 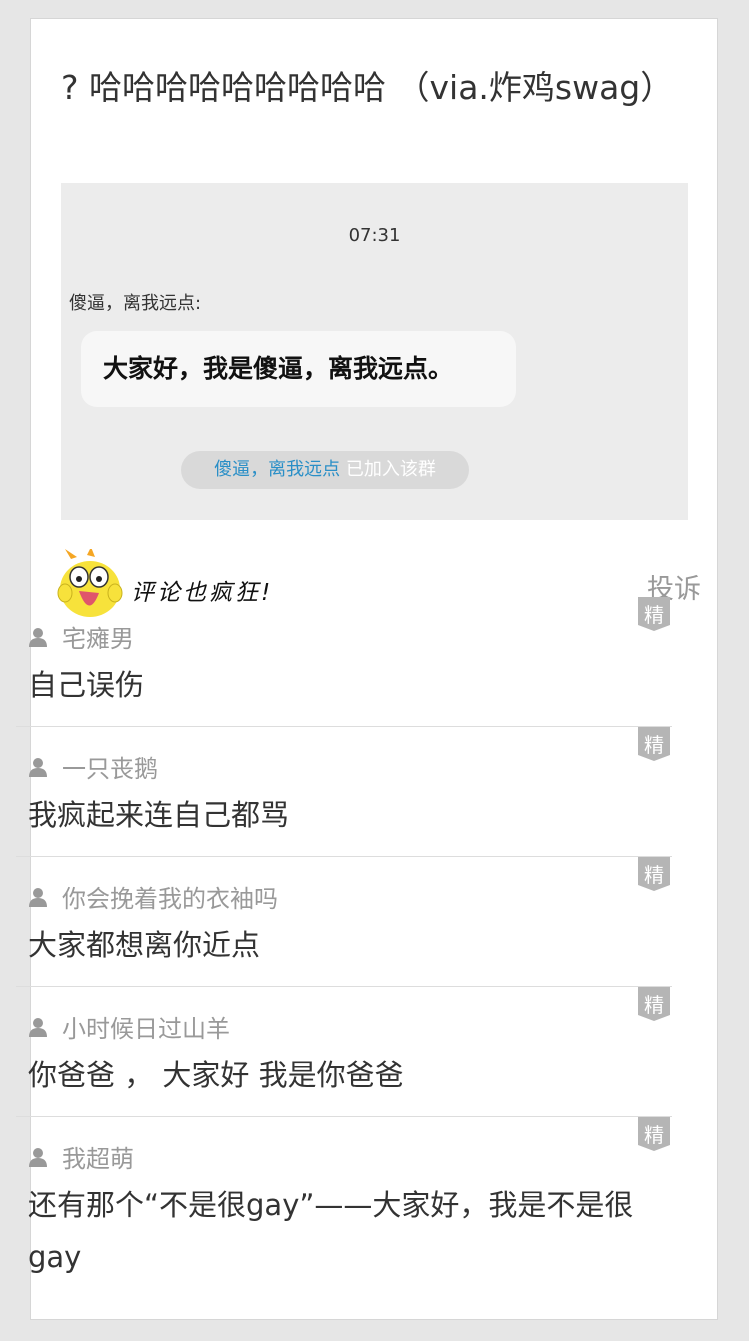 I want to click on comment-username: 你会挽着我的衣袖吗, so click(x=170, y=899).